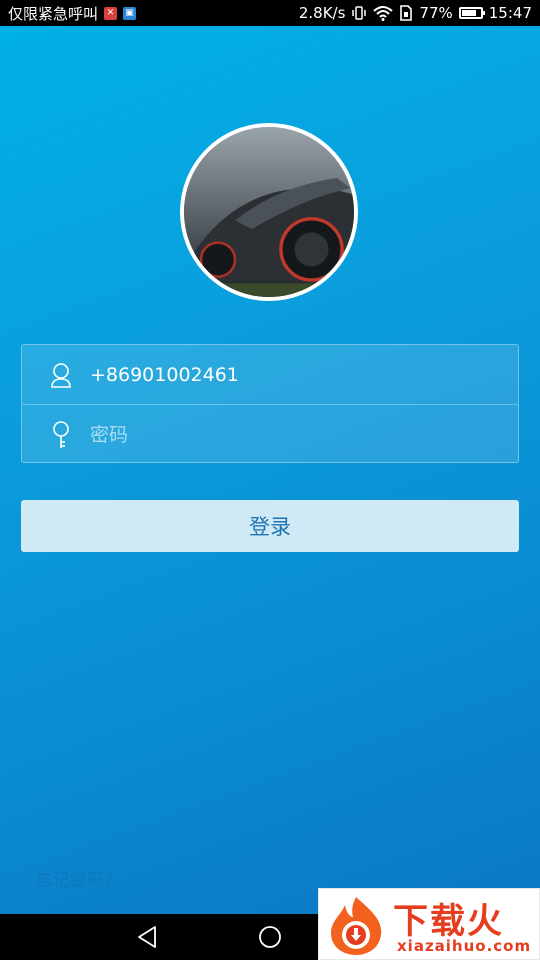 This screenshot has width=540, height=960. What do you see at coordinates (61, 434) in the screenshot?
I see `key-icon` at bounding box center [61, 434].